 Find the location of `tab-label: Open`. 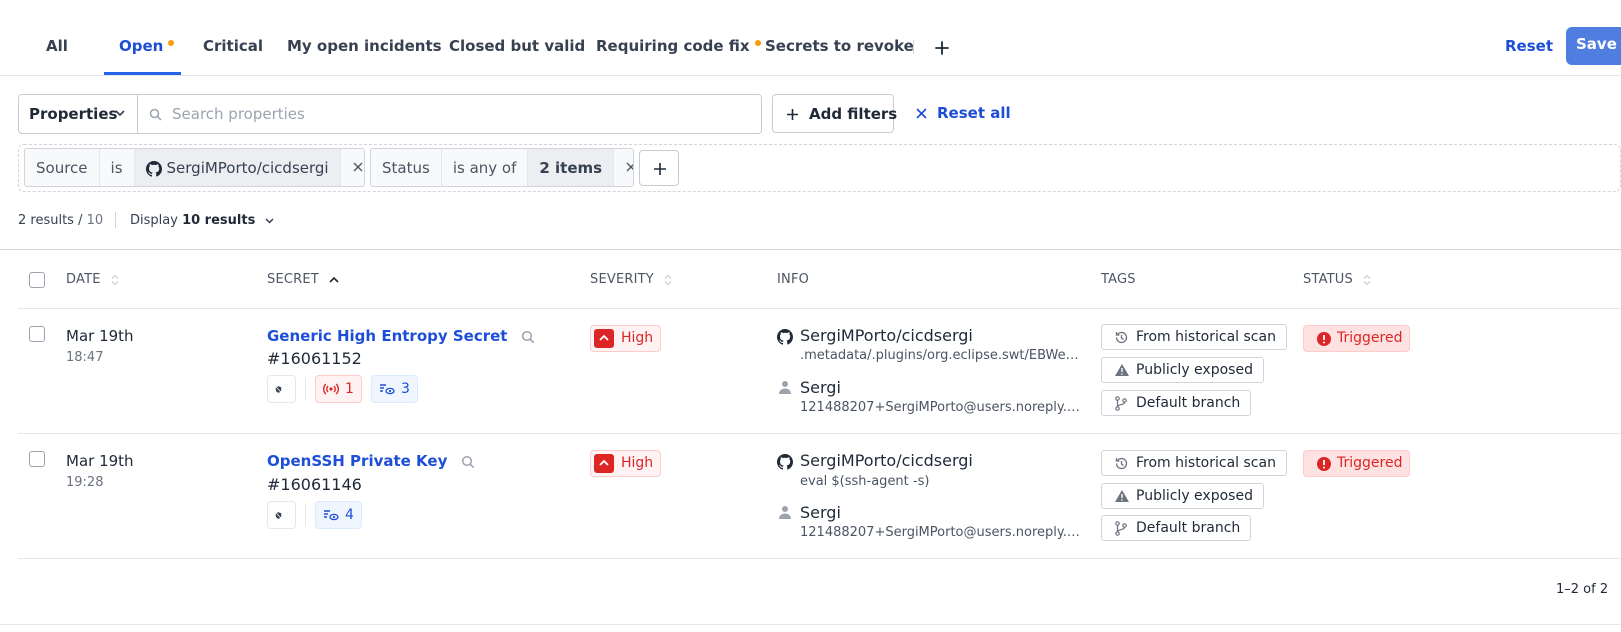

tab-label: Open is located at coordinates (141, 46).